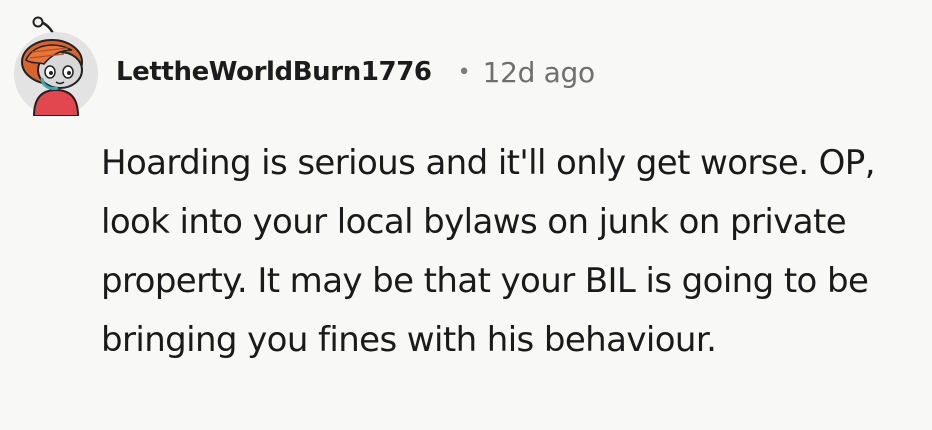  Describe the element at coordinates (539, 72) in the screenshot. I see `timestamp: 12d ago` at that location.